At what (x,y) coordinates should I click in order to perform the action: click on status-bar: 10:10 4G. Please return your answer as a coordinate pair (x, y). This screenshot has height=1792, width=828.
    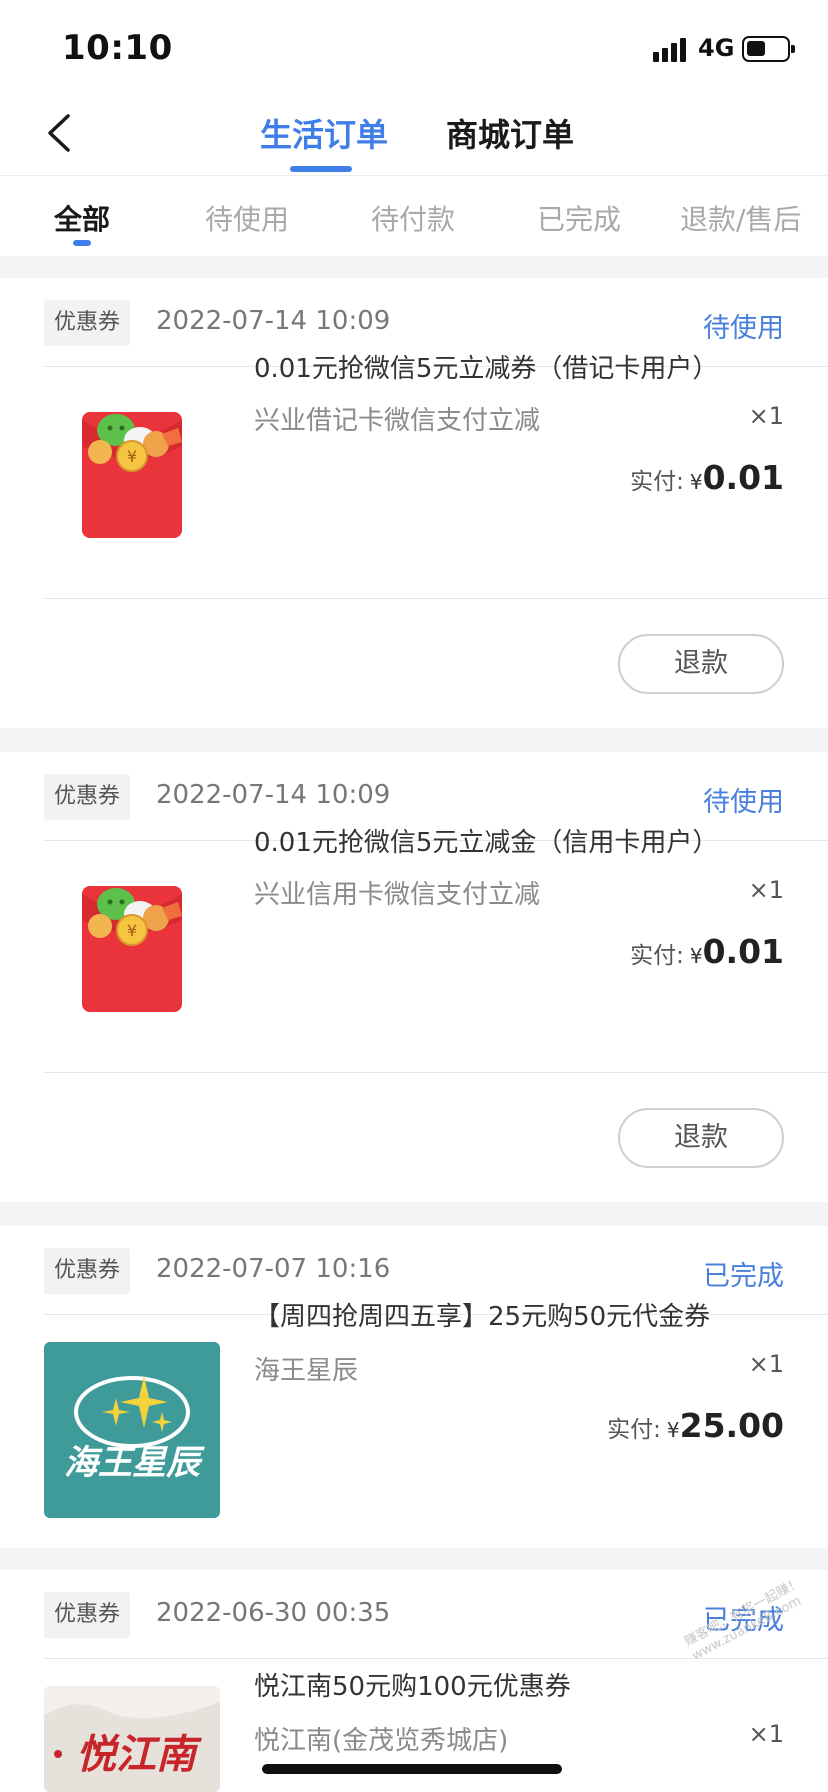
    Looking at the image, I should click on (414, 46).